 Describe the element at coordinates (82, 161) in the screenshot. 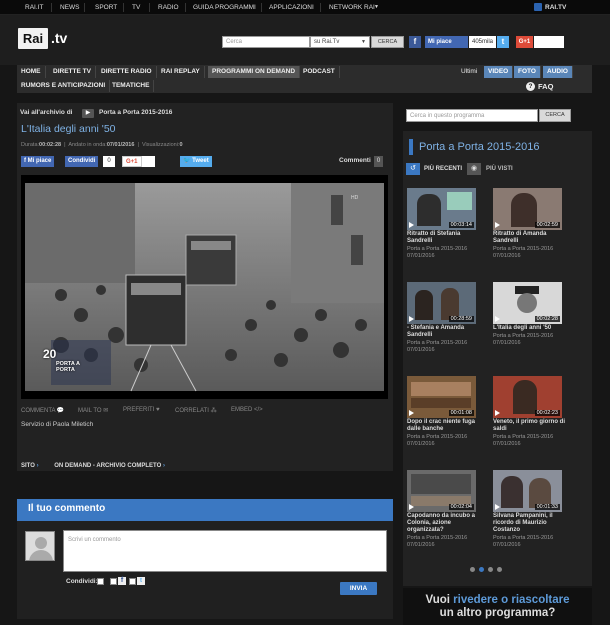

I see `facebook-share-button: Condividi` at that location.